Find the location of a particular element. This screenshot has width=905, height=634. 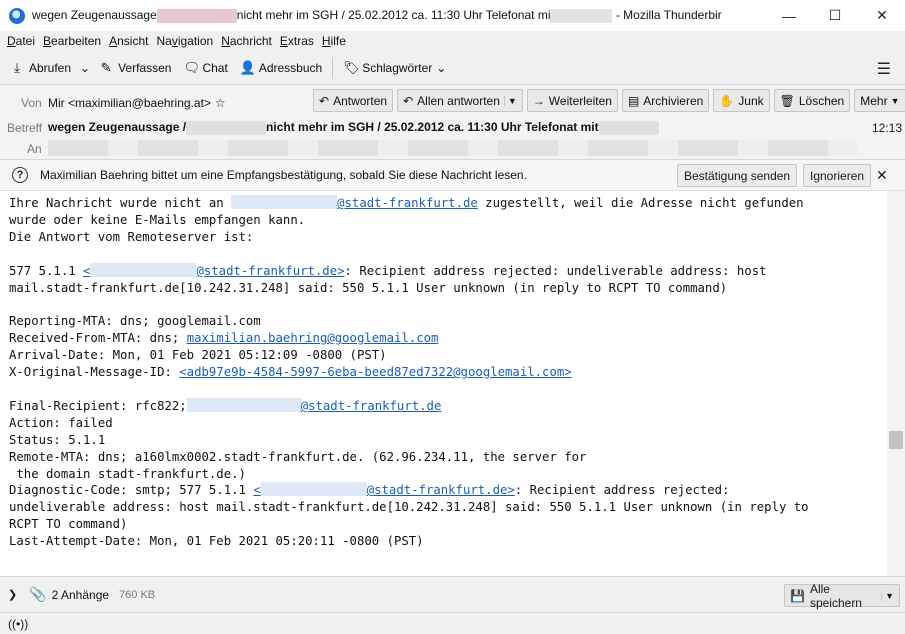

reply-all-icon: ↶ is located at coordinates (408, 100).